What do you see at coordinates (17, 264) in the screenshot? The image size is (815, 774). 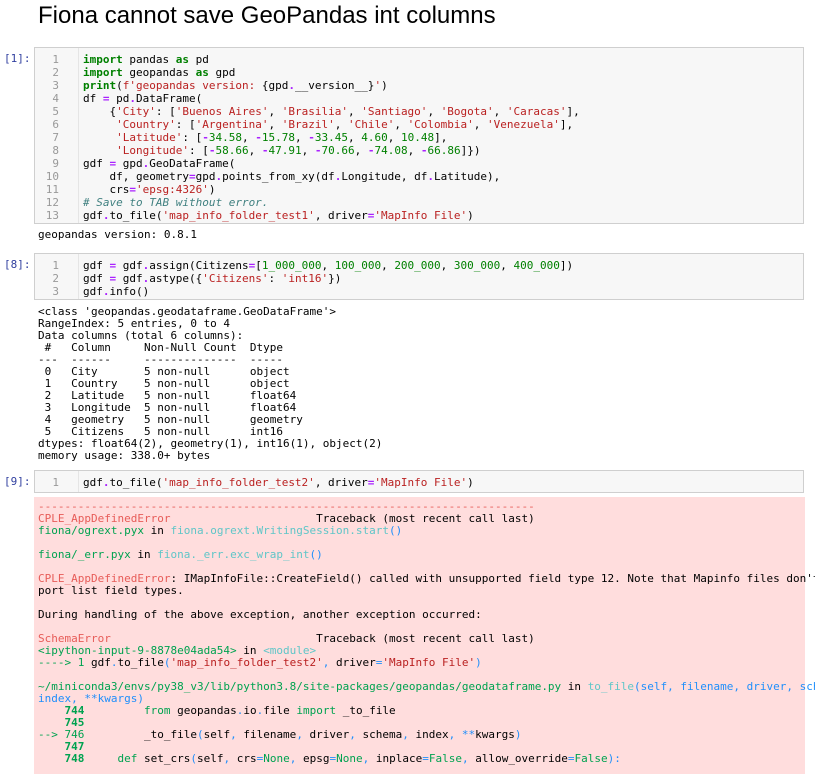 I see `cell-2-prompt: [8]:` at bounding box center [17, 264].